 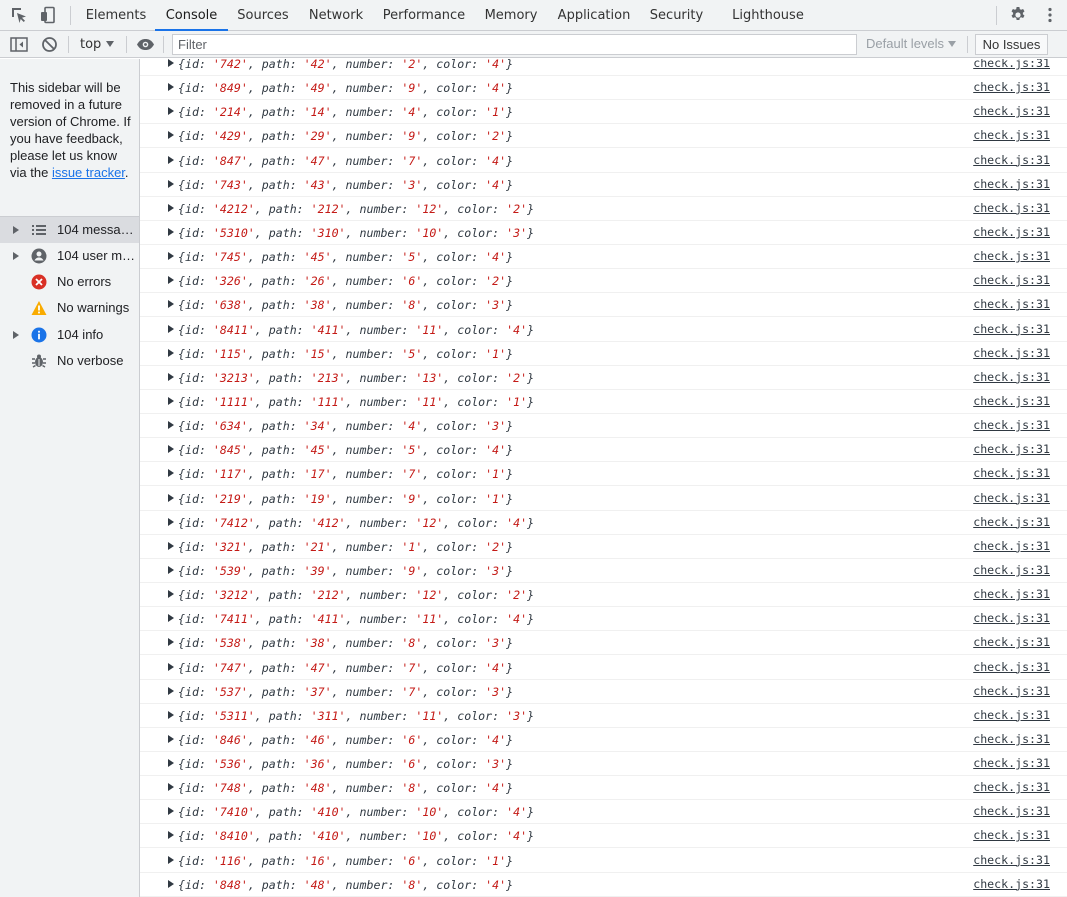 What do you see at coordinates (69, 361) in the screenshot?
I see `sidebar-item-verbose: No verbose` at bounding box center [69, 361].